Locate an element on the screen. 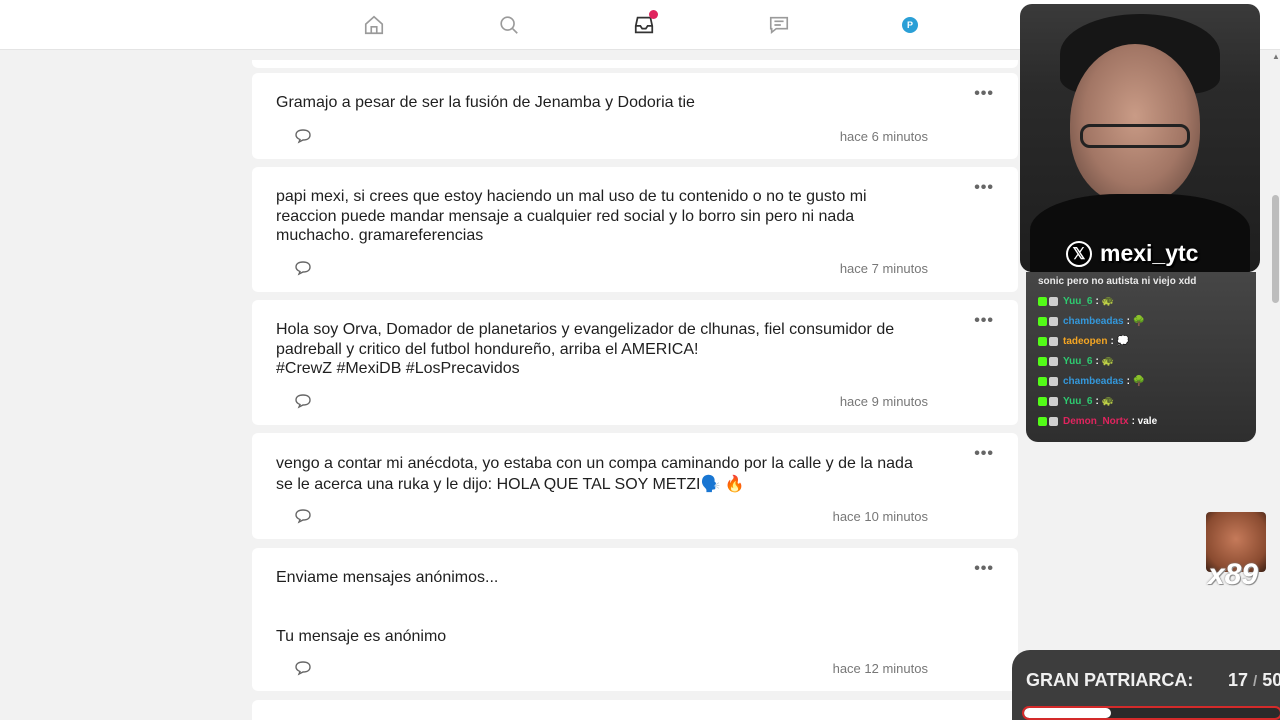 The width and height of the screenshot is (1280, 720). post-timestamp: hace 12 minutos is located at coordinates (880, 668).